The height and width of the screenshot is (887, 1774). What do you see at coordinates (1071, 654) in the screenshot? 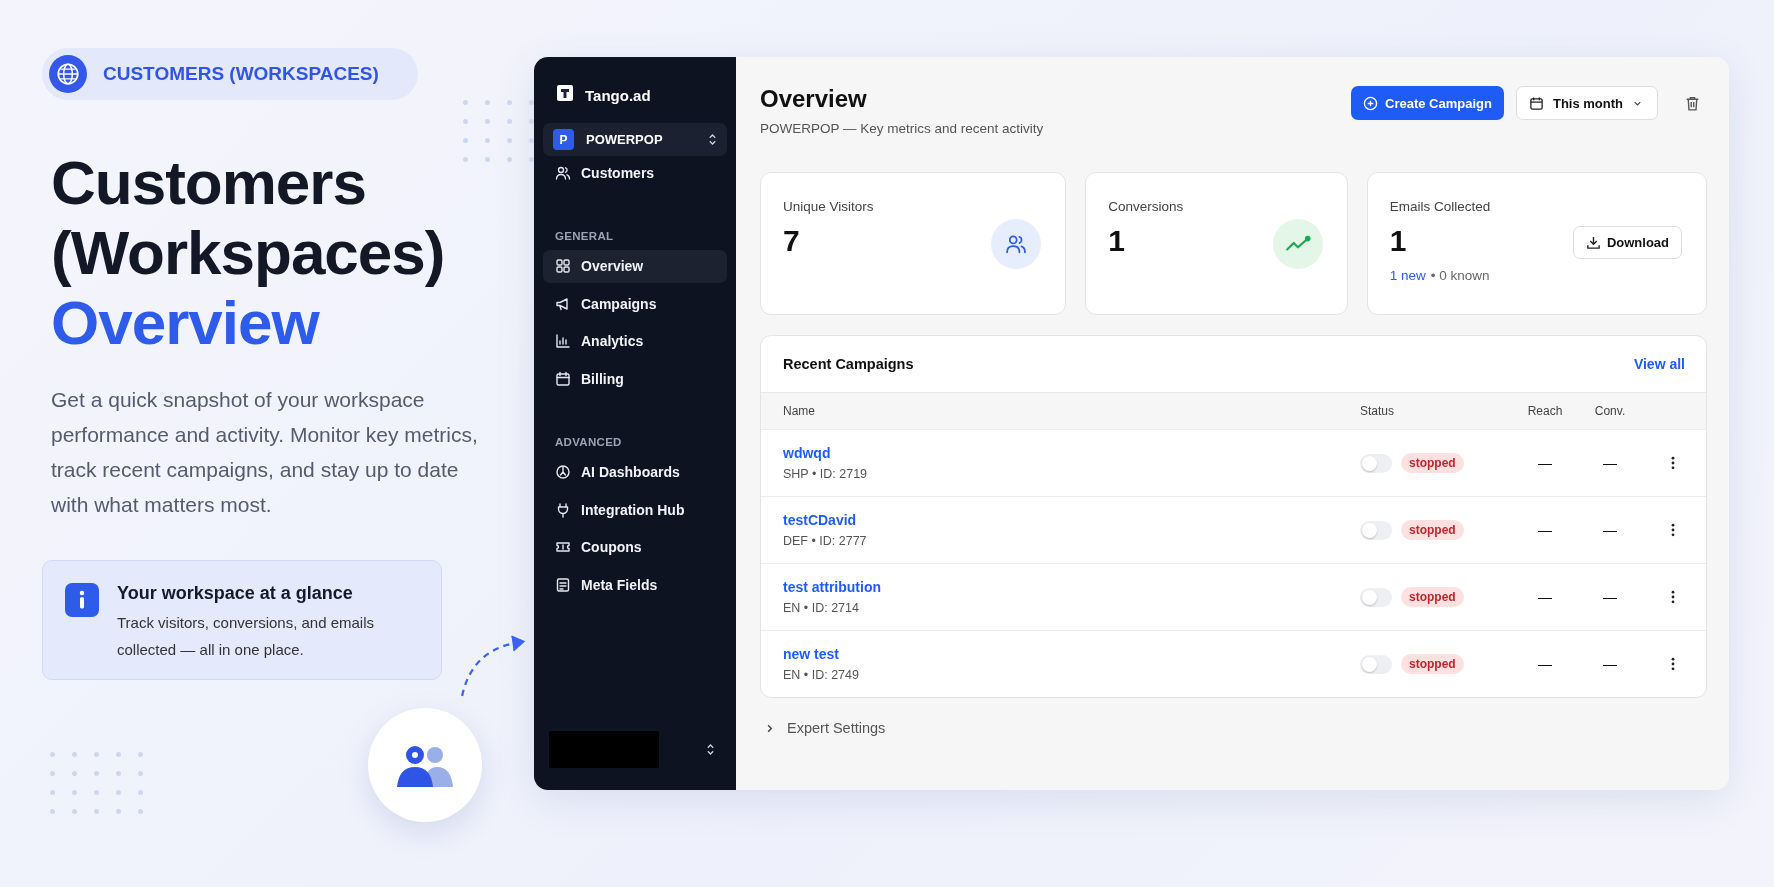
I see `campaign-name-link: new test` at bounding box center [1071, 654].